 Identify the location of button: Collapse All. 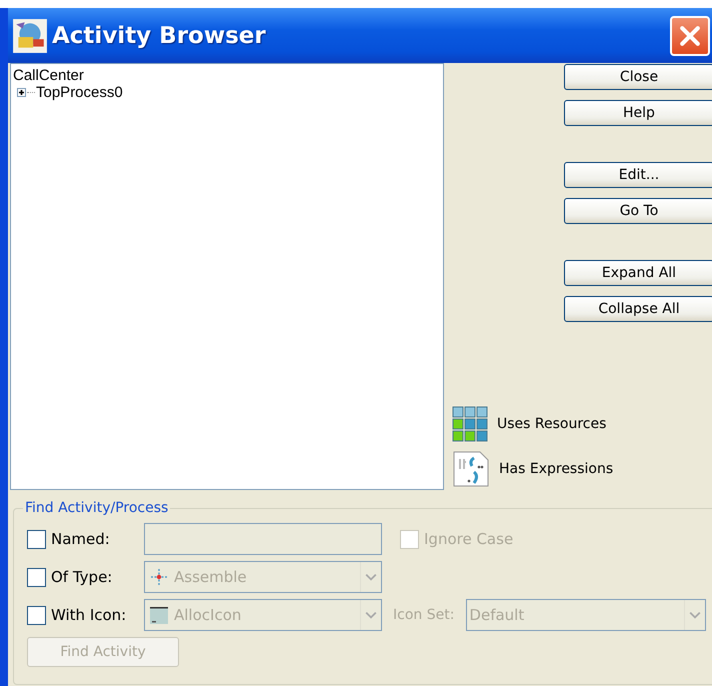
(638, 309).